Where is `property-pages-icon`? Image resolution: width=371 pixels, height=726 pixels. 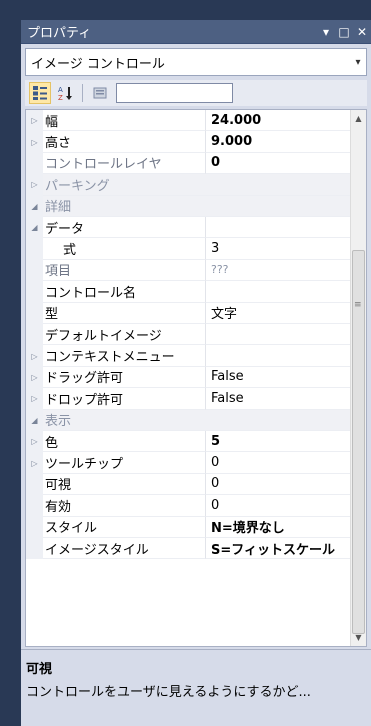
property-pages-icon is located at coordinates (100, 93).